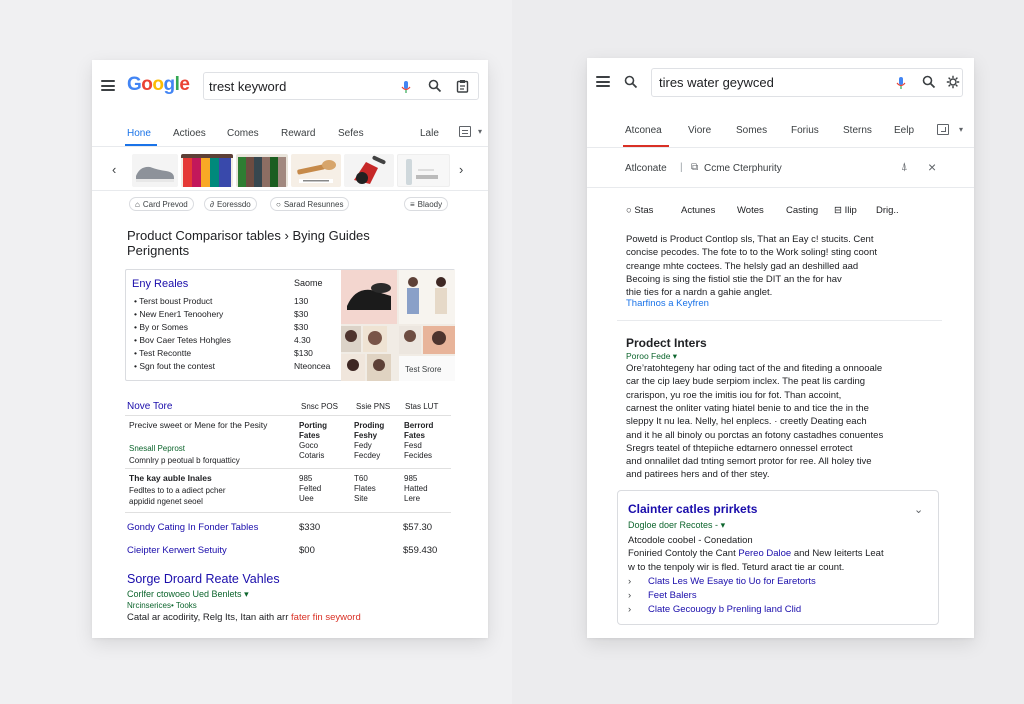 The height and width of the screenshot is (704, 1024). I want to click on filter-label: Stas, so click(644, 210).